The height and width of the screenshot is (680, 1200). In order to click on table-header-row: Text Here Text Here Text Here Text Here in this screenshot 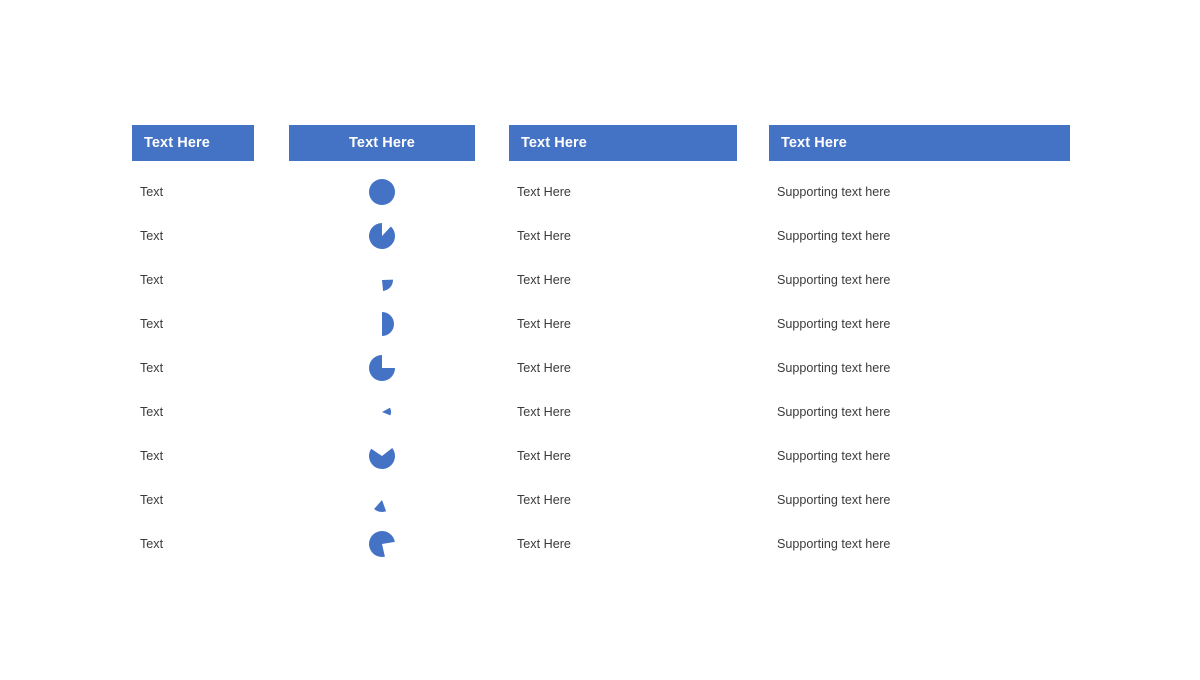, I will do `click(601, 143)`.